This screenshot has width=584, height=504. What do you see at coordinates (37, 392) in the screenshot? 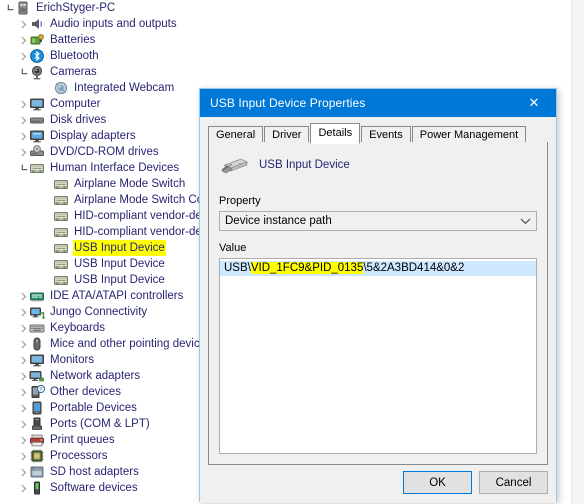
I see `other-device-icon: ?` at bounding box center [37, 392].